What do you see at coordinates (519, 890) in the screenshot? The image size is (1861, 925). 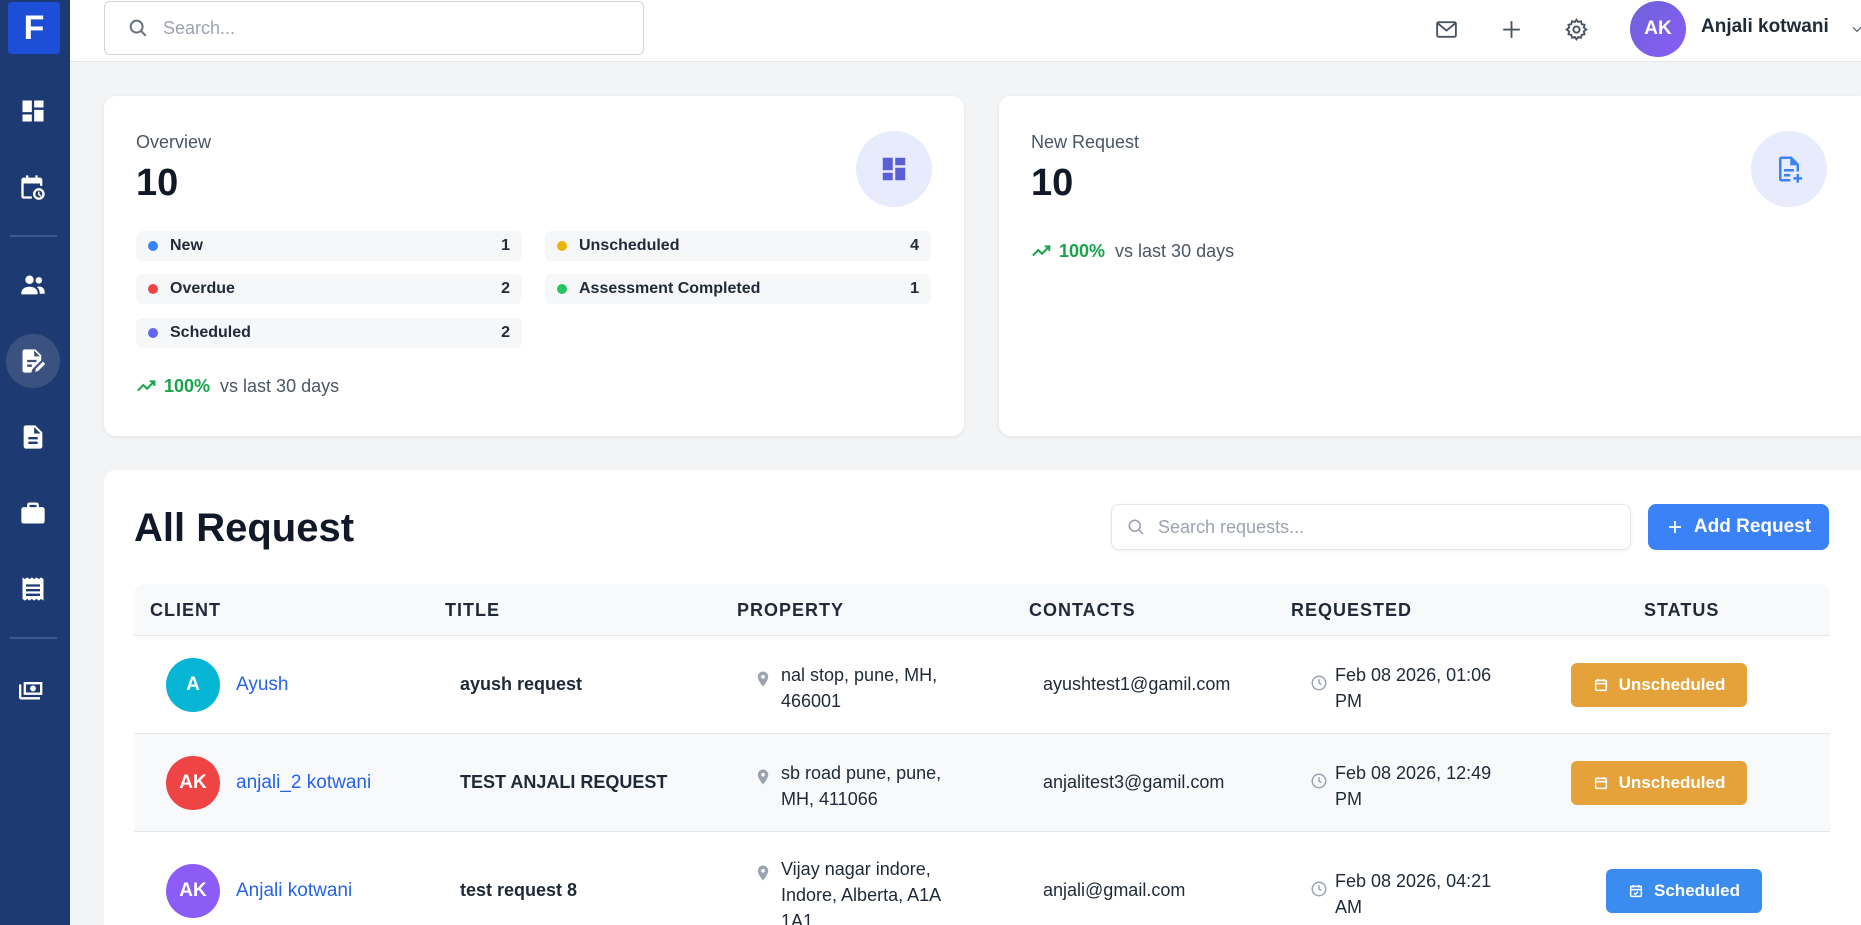 I see `request-title: test request 8` at bounding box center [519, 890].